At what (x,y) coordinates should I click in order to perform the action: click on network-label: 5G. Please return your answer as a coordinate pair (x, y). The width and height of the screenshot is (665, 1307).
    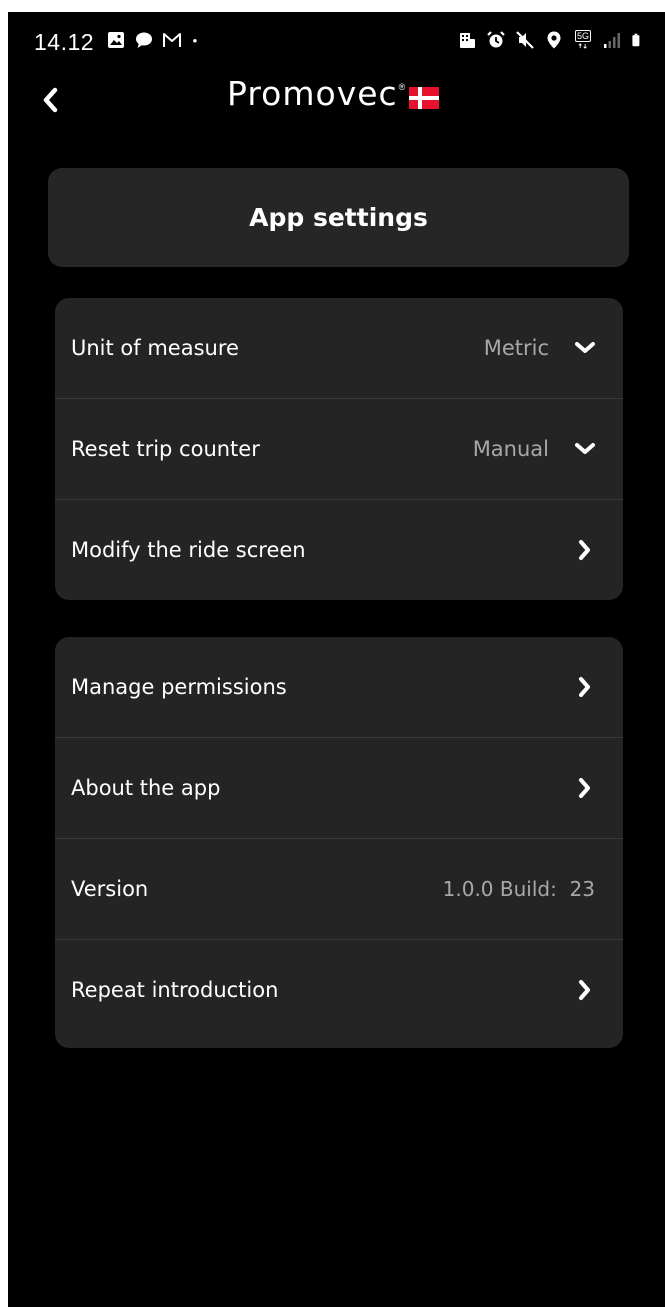
    Looking at the image, I should click on (582, 36).